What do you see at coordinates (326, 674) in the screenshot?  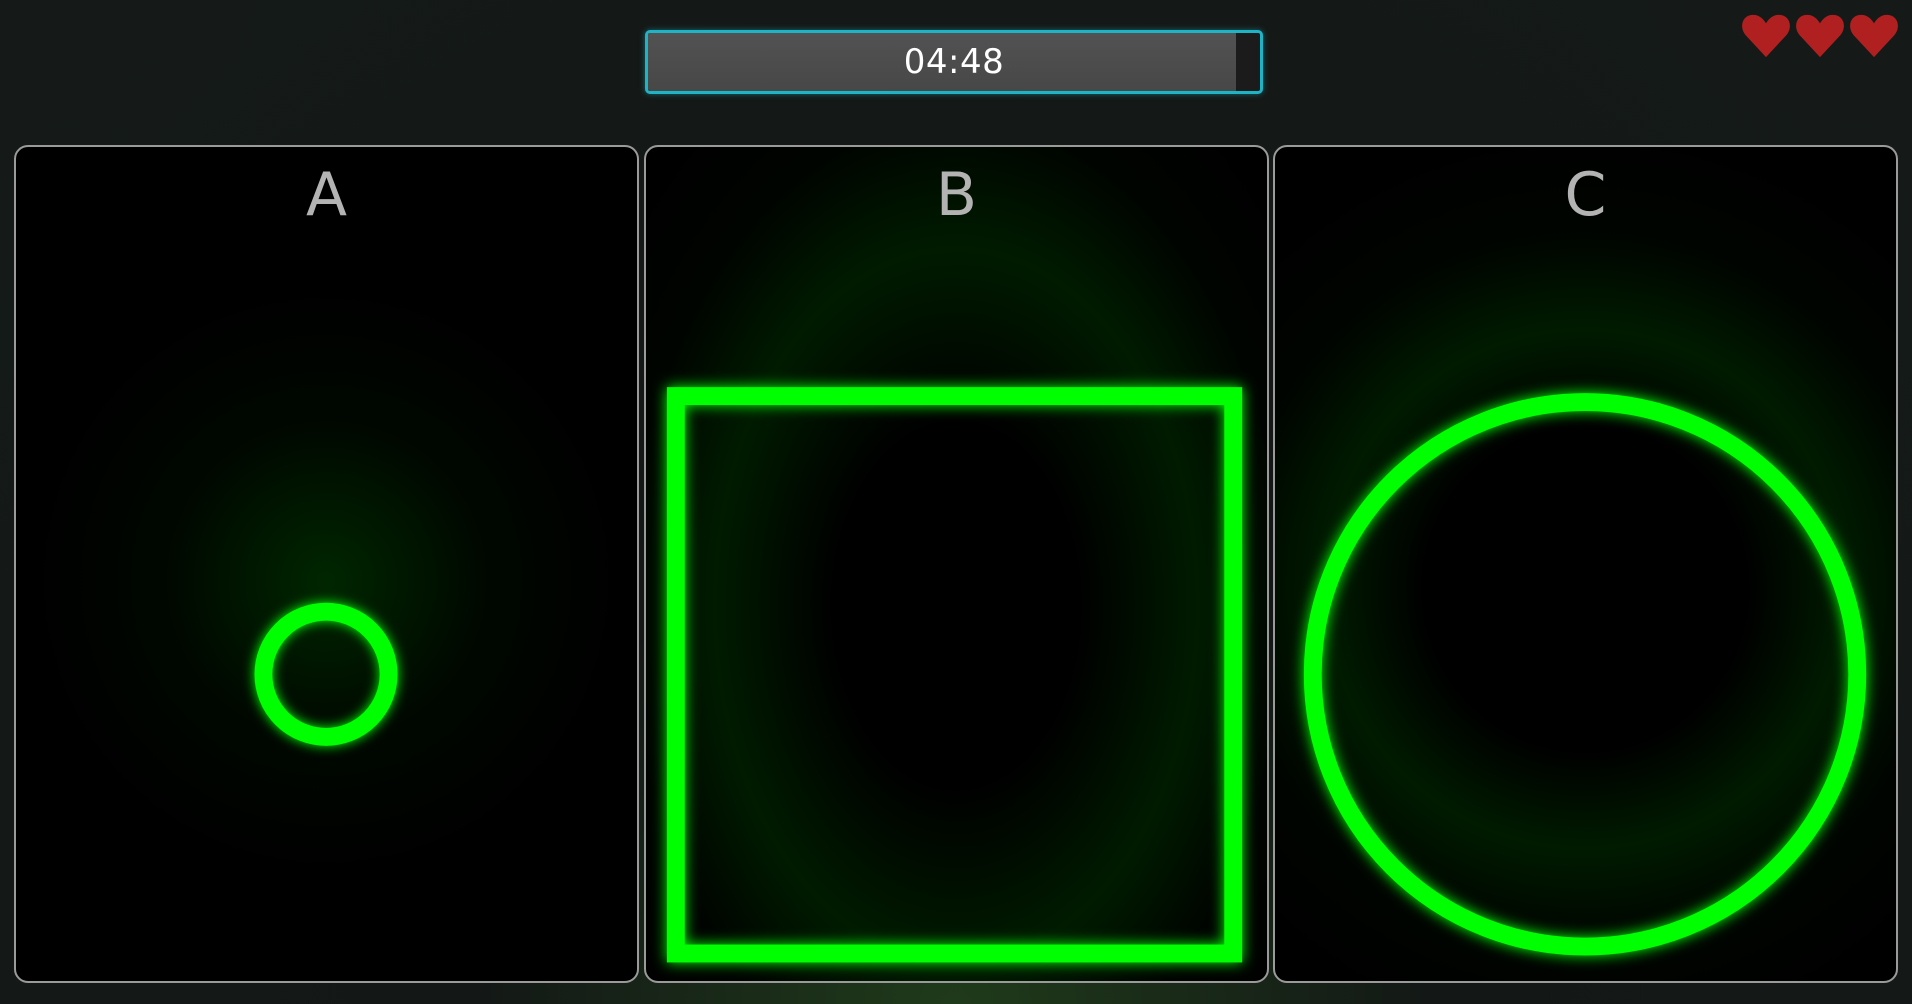 I see `small-circle-shape` at bounding box center [326, 674].